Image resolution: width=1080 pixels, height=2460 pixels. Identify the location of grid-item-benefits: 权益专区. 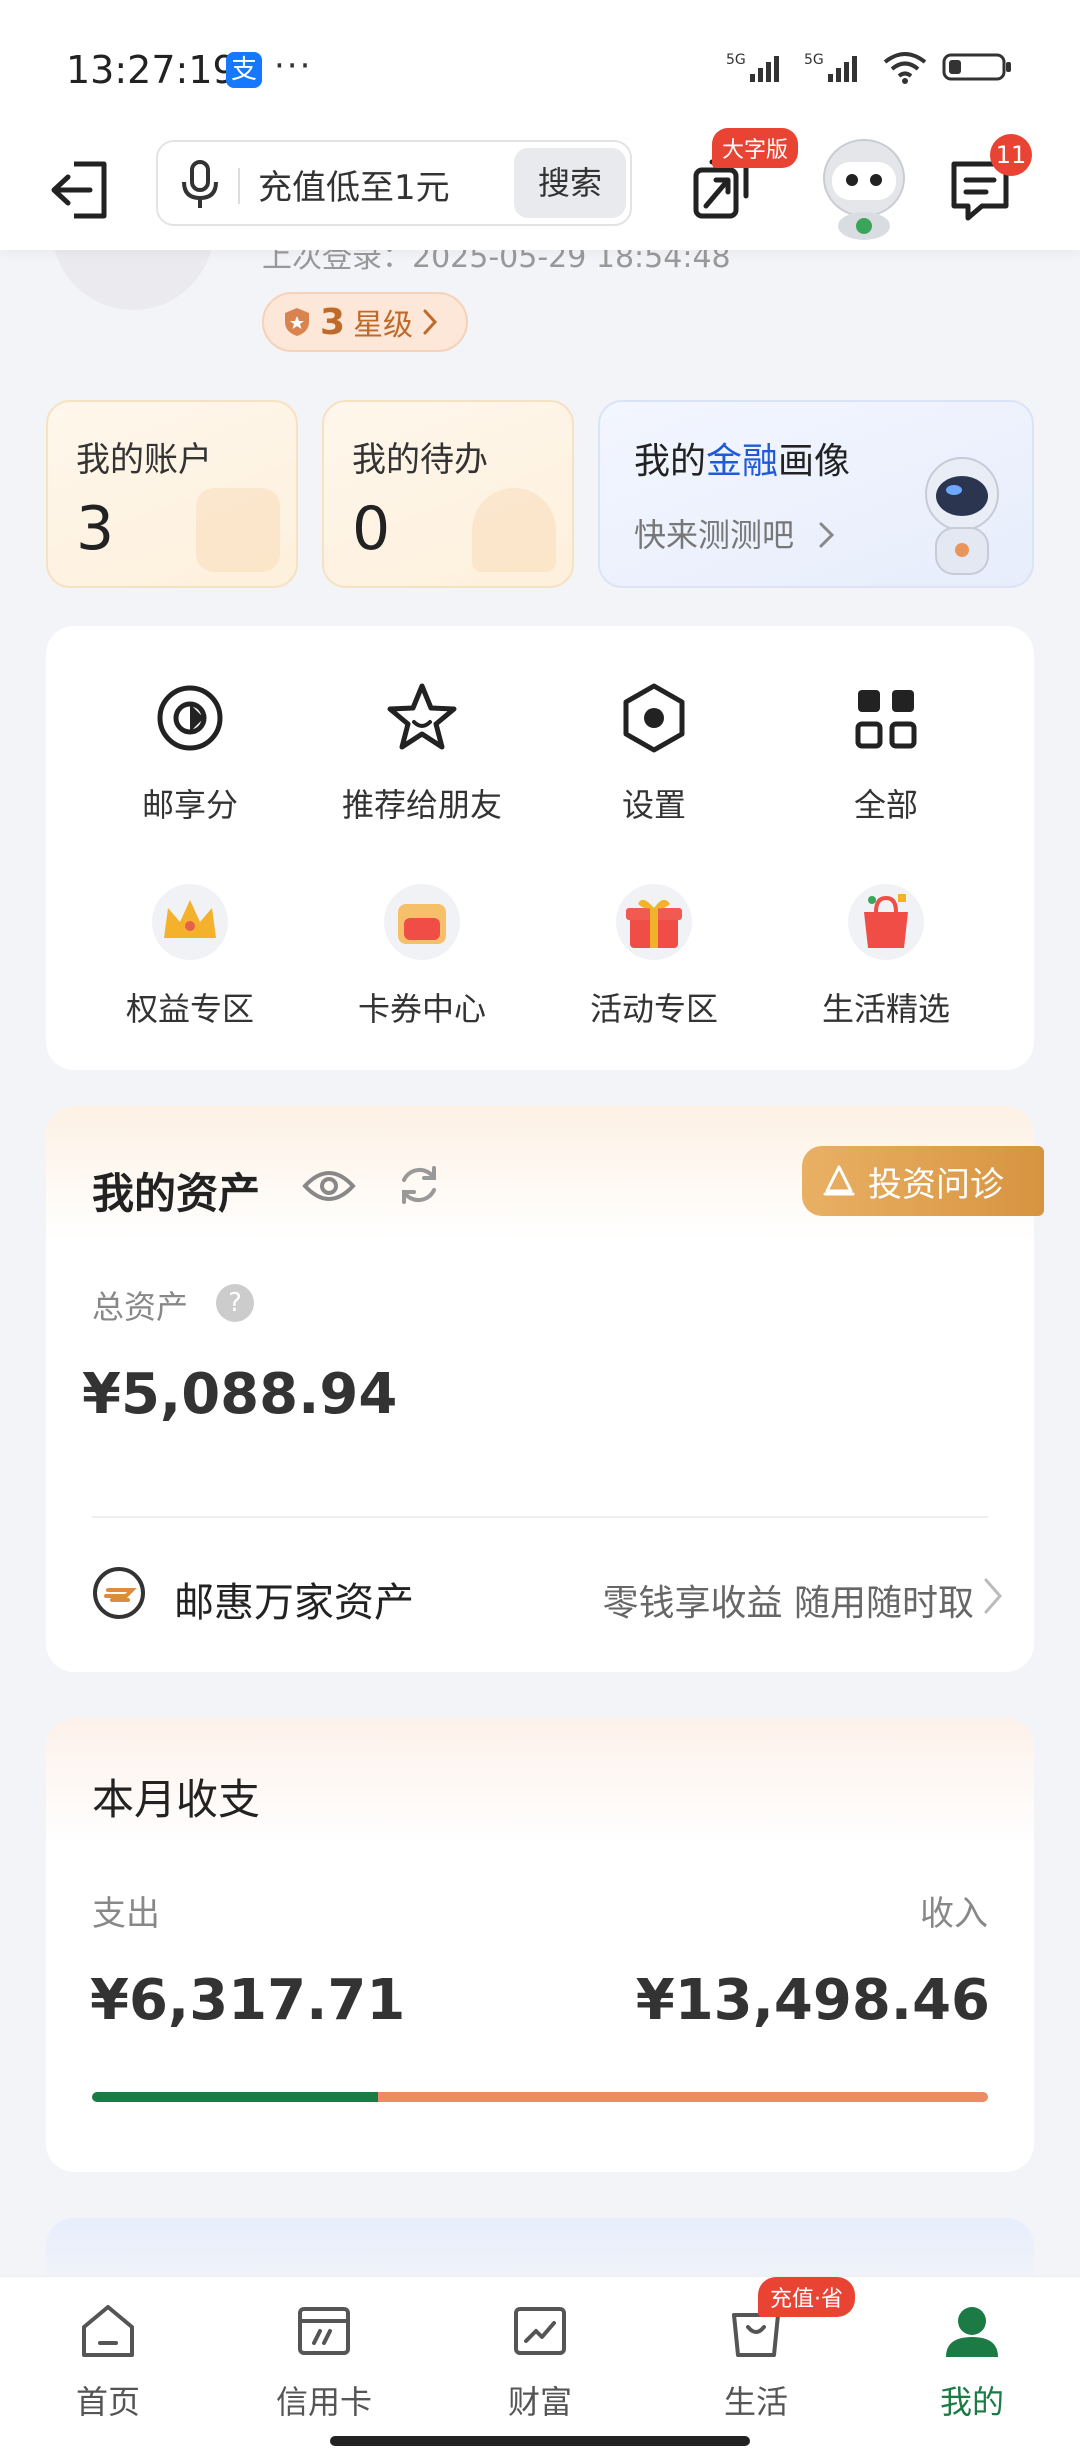
(190, 956).